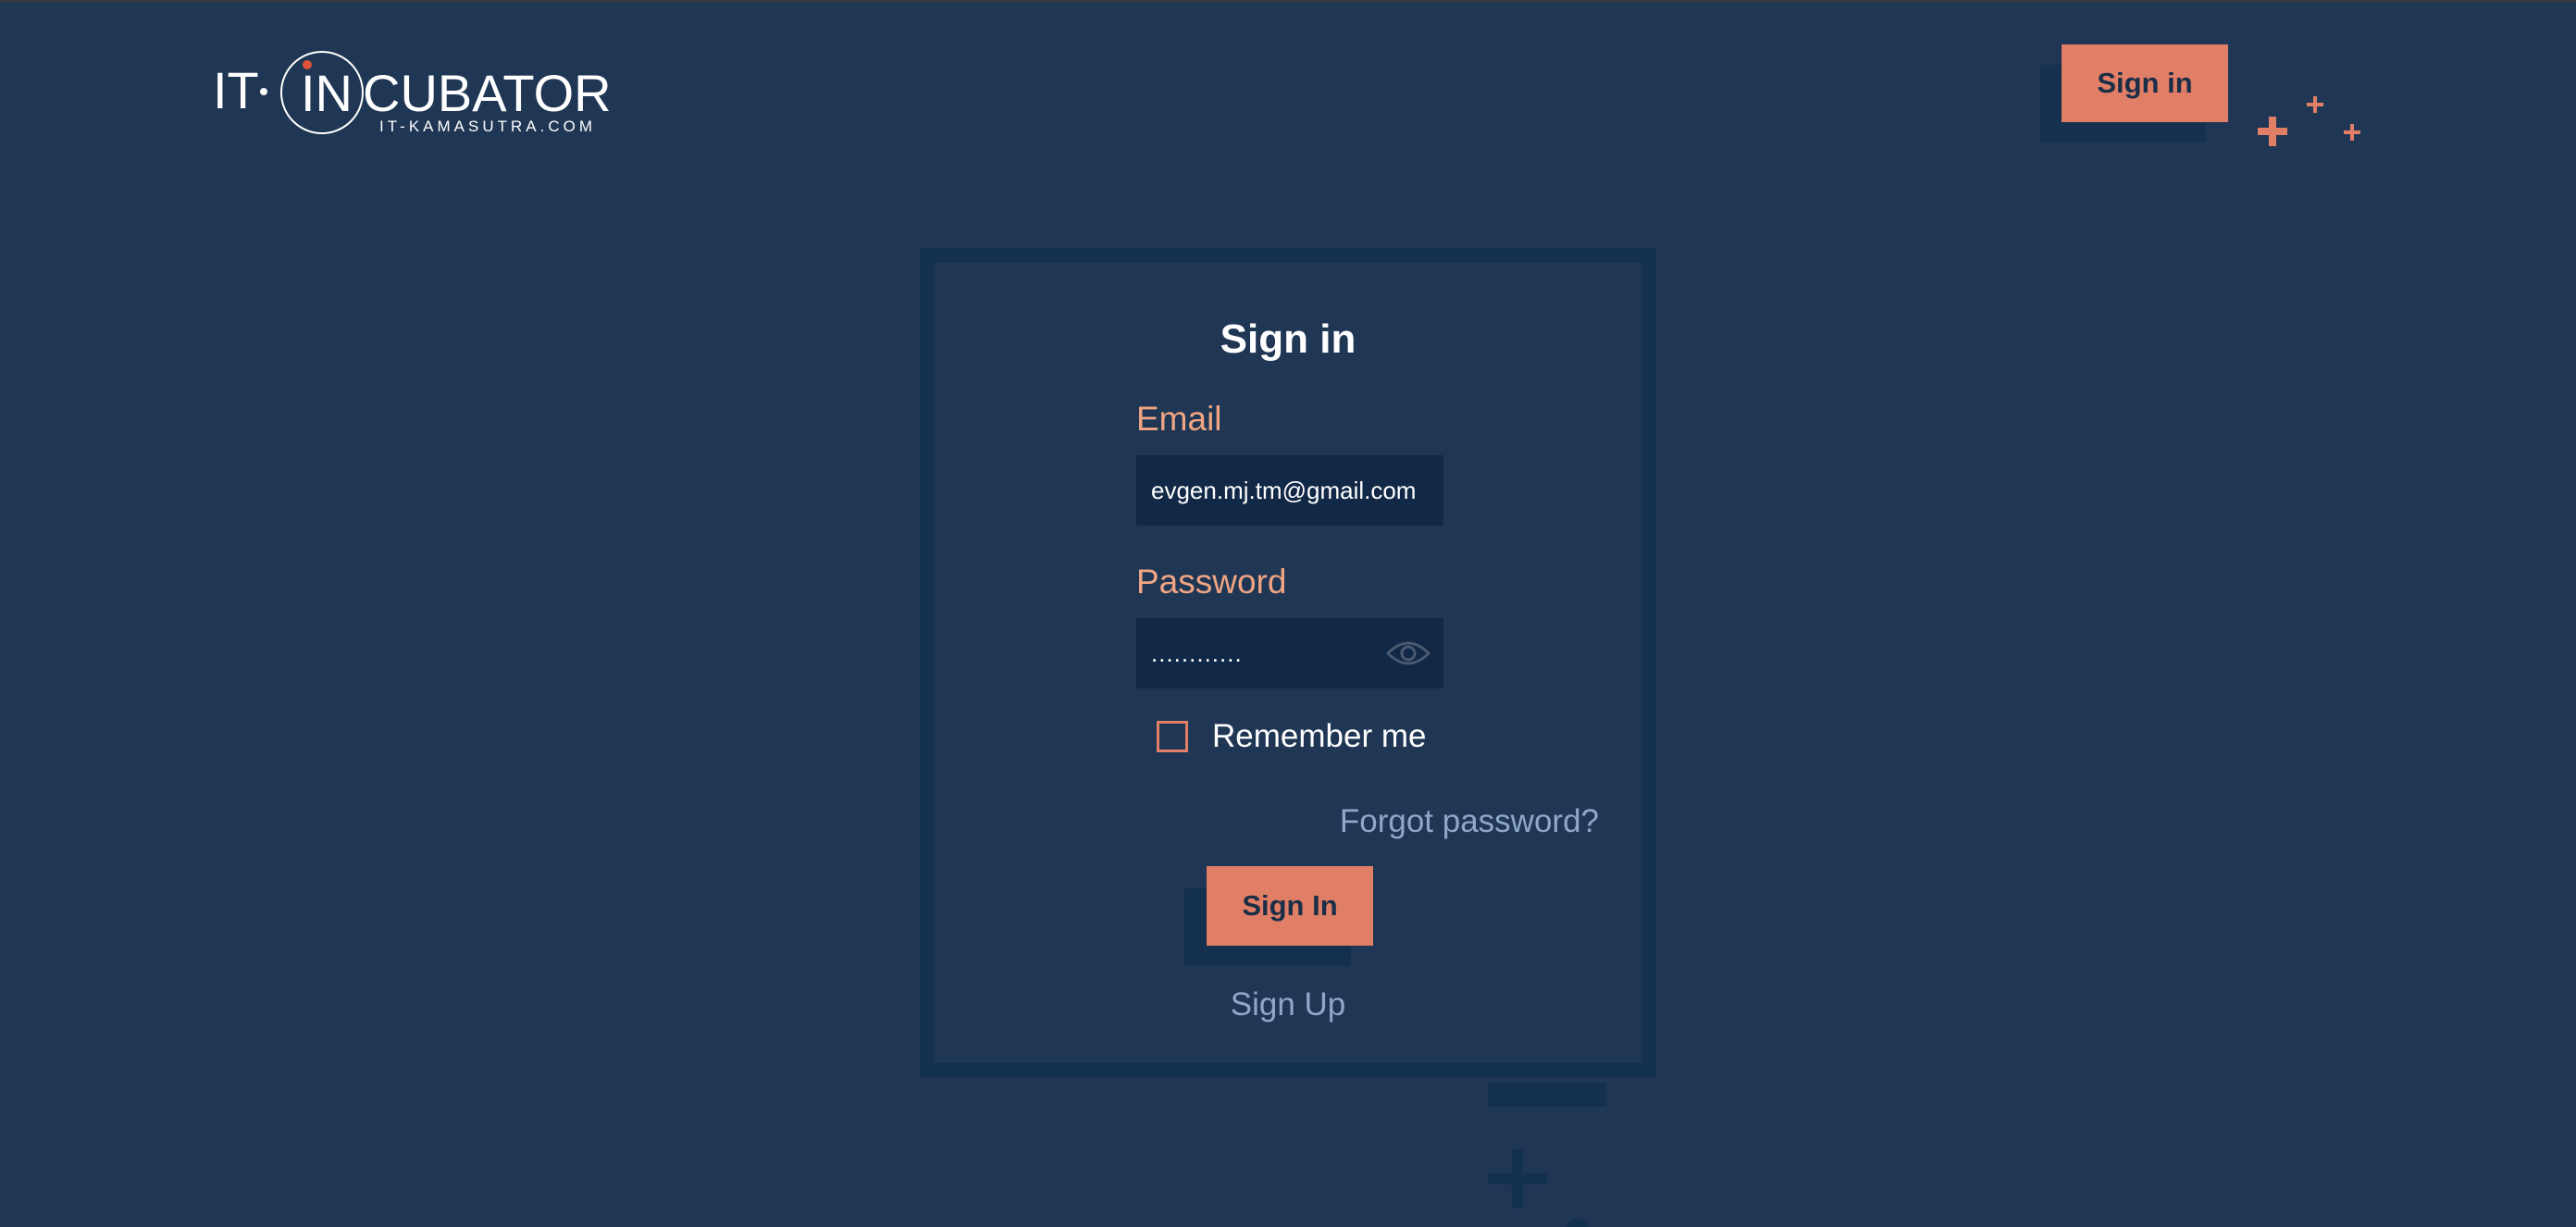 This screenshot has width=2576, height=1227. What do you see at coordinates (1408, 653) in the screenshot?
I see `eye-icon` at bounding box center [1408, 653].